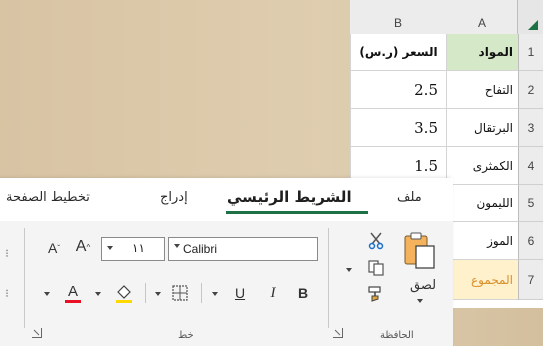  What do you see at coordinates (200, 249) in the screenshot?
I see `font-name-value: Calibri` at bounding box center [200, 249].